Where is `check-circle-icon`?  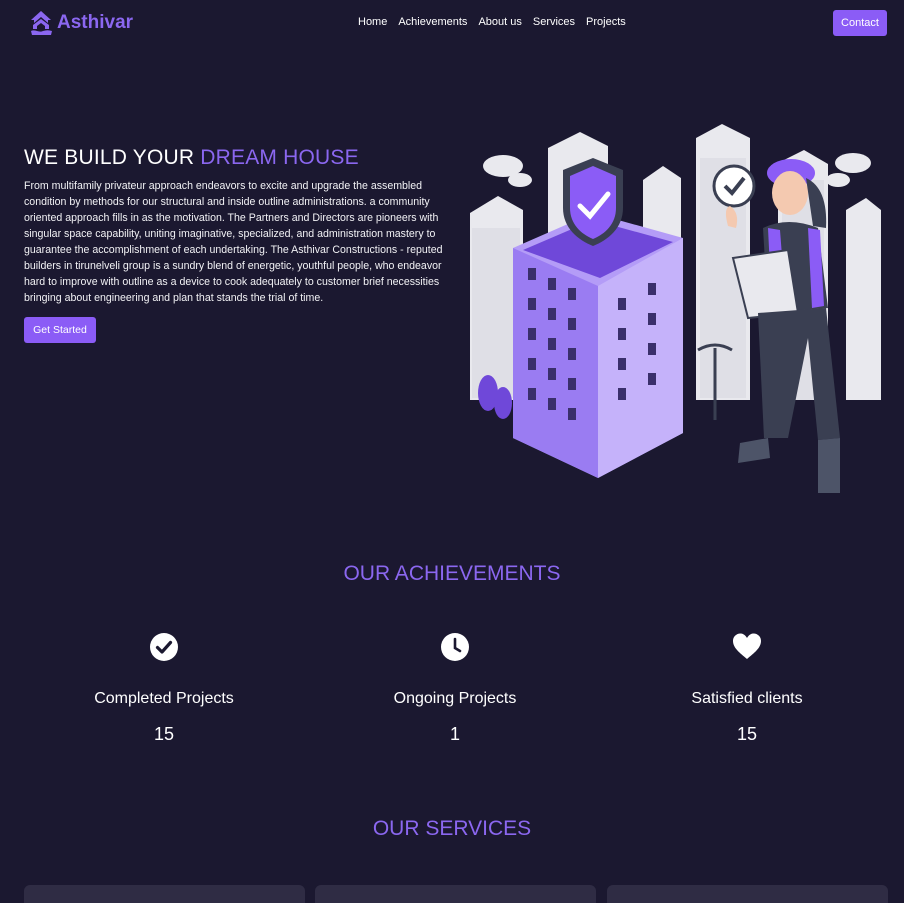 check-circle-icon is located at coordinates (164, 647).